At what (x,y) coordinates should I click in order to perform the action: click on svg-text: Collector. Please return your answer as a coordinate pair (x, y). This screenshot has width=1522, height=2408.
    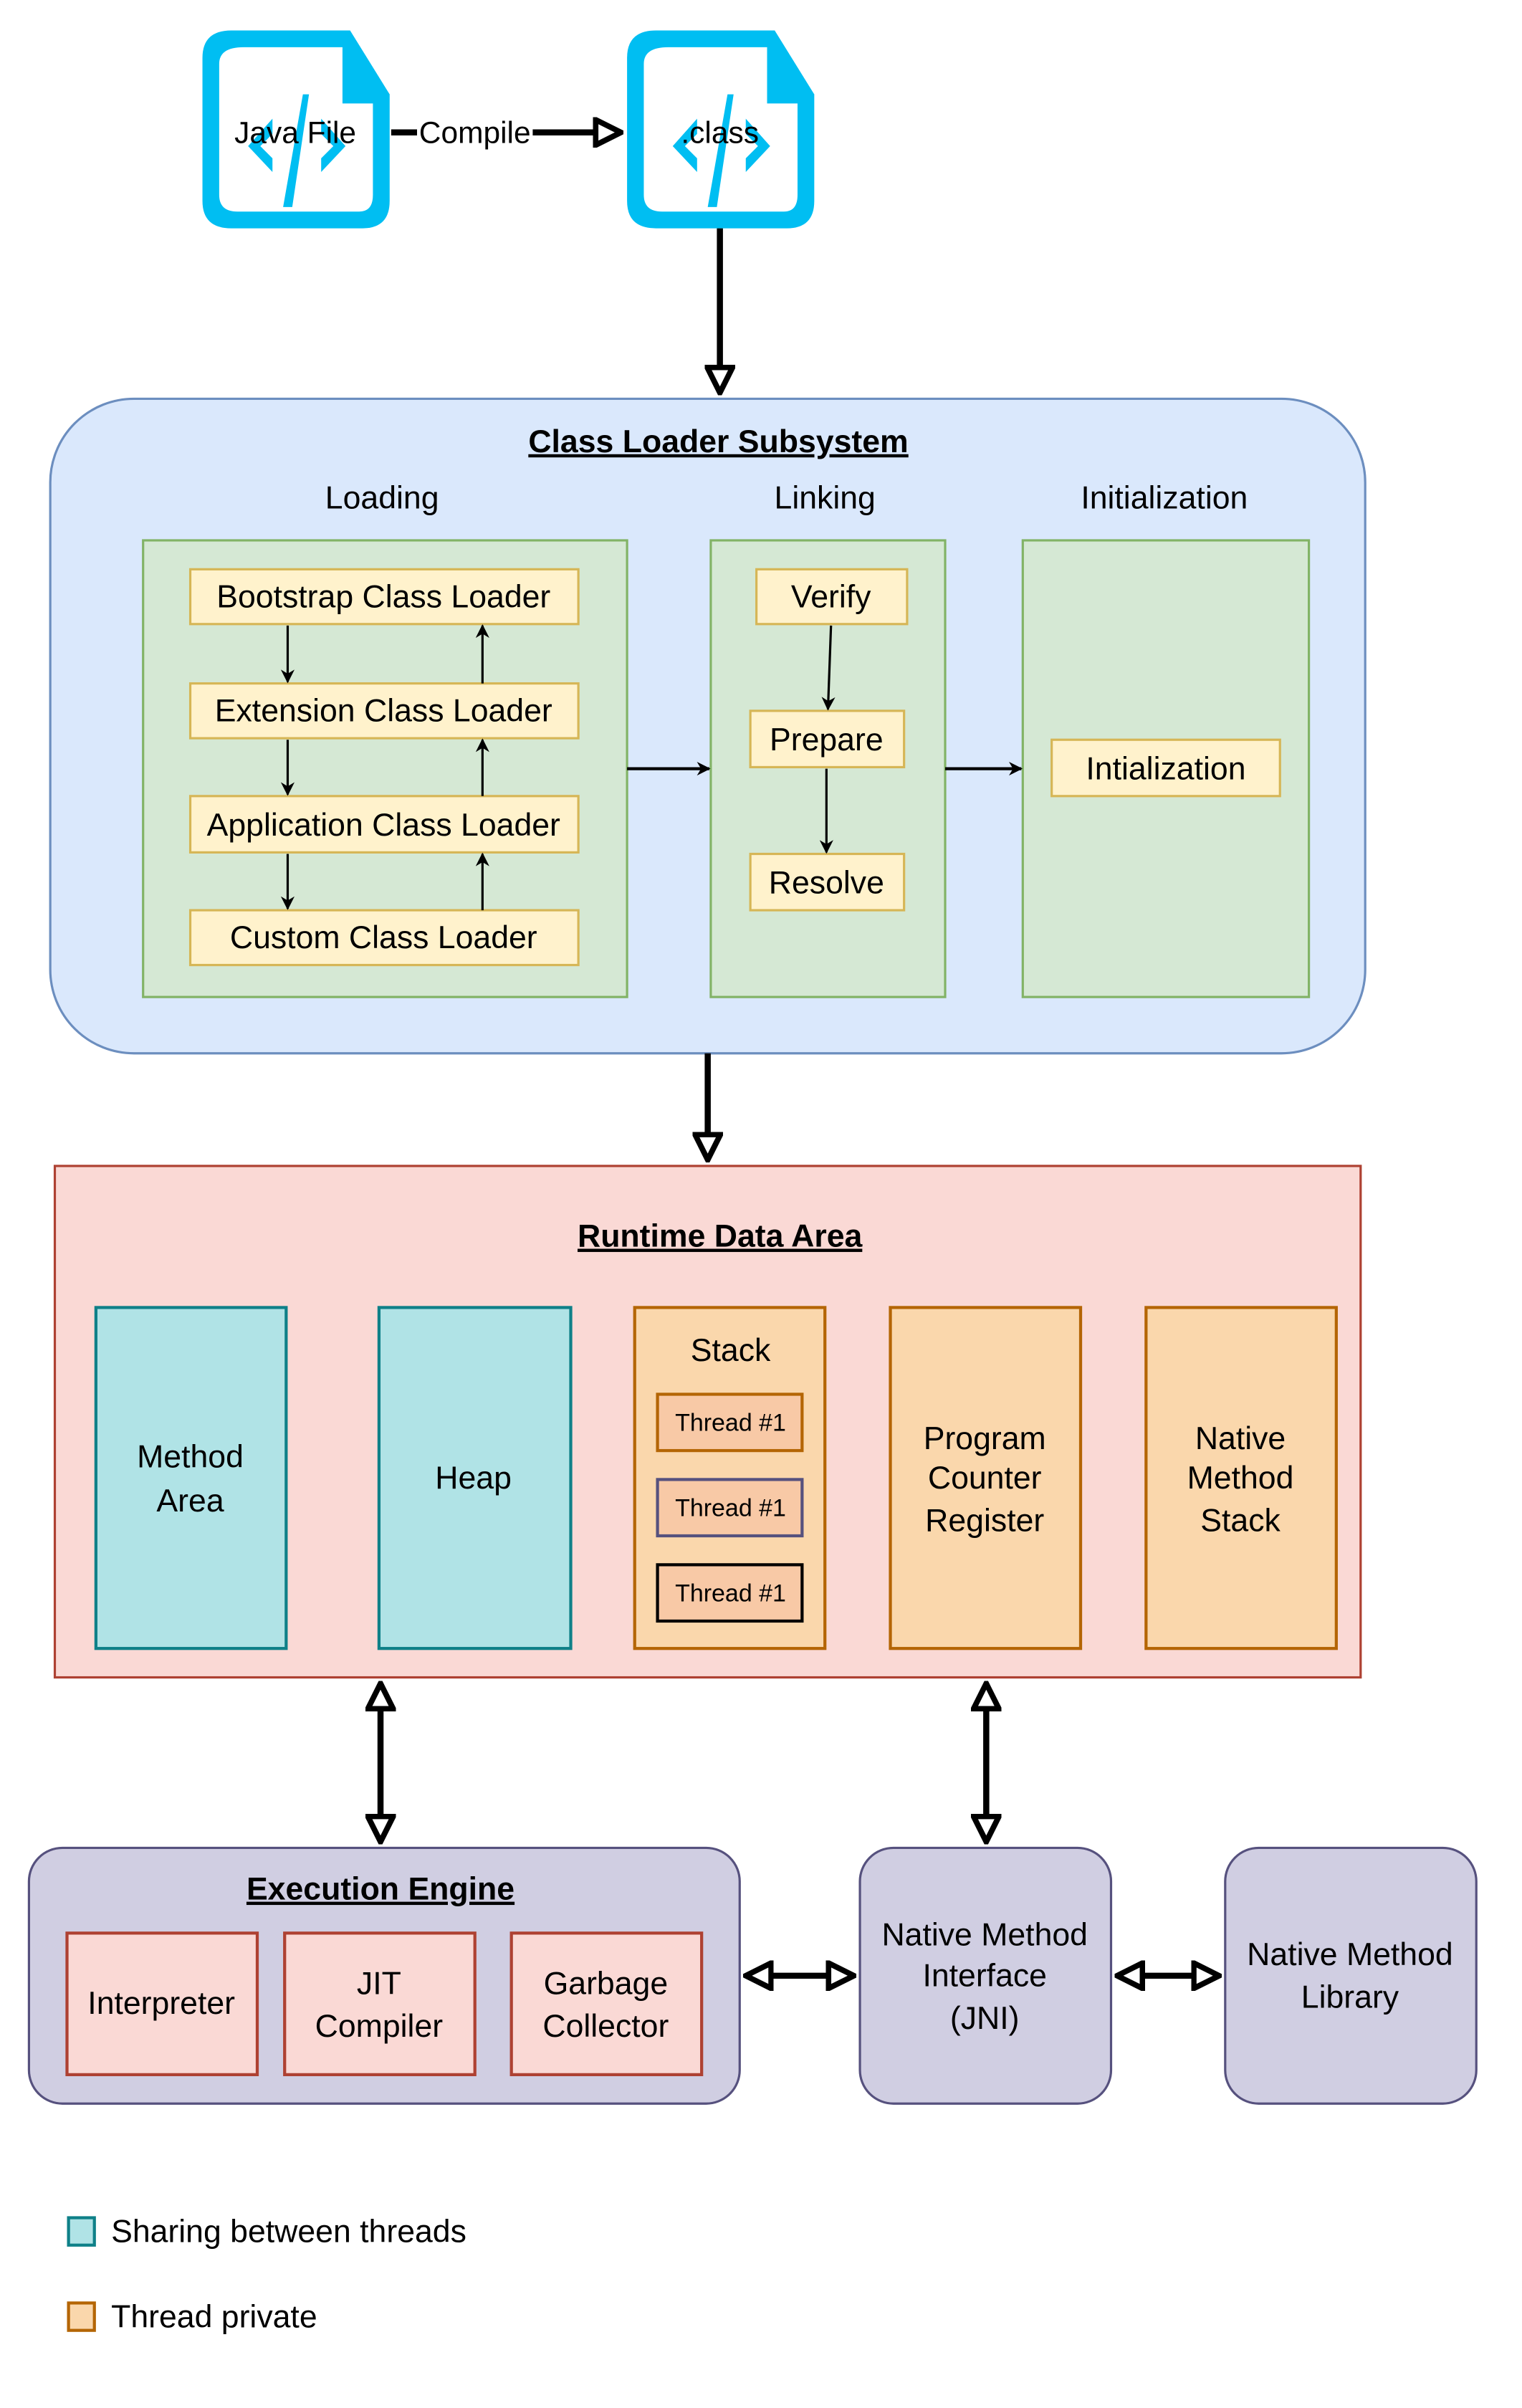
    Looking at the image, I should click on (606, 2026).